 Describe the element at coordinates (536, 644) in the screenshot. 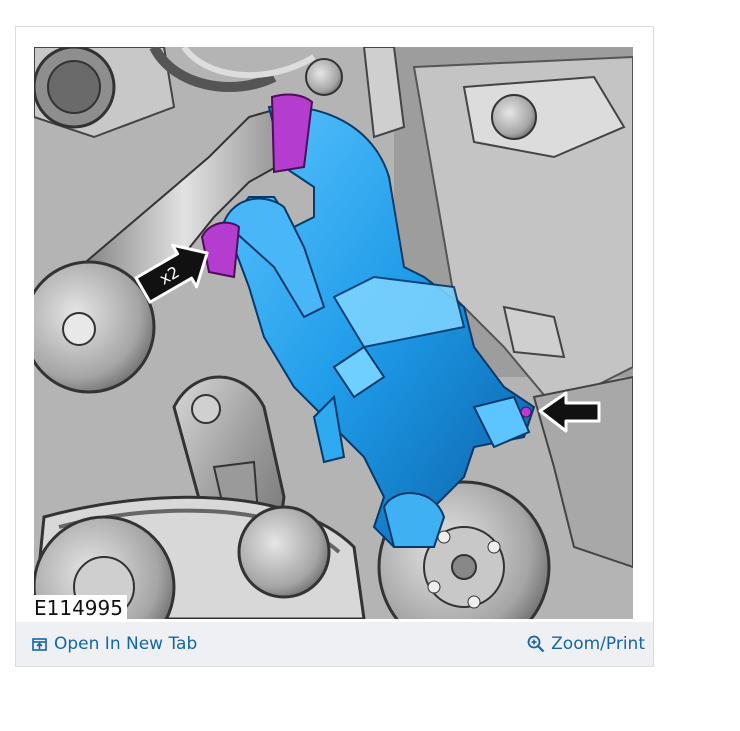

I see `zoom-in-icon` at that location.